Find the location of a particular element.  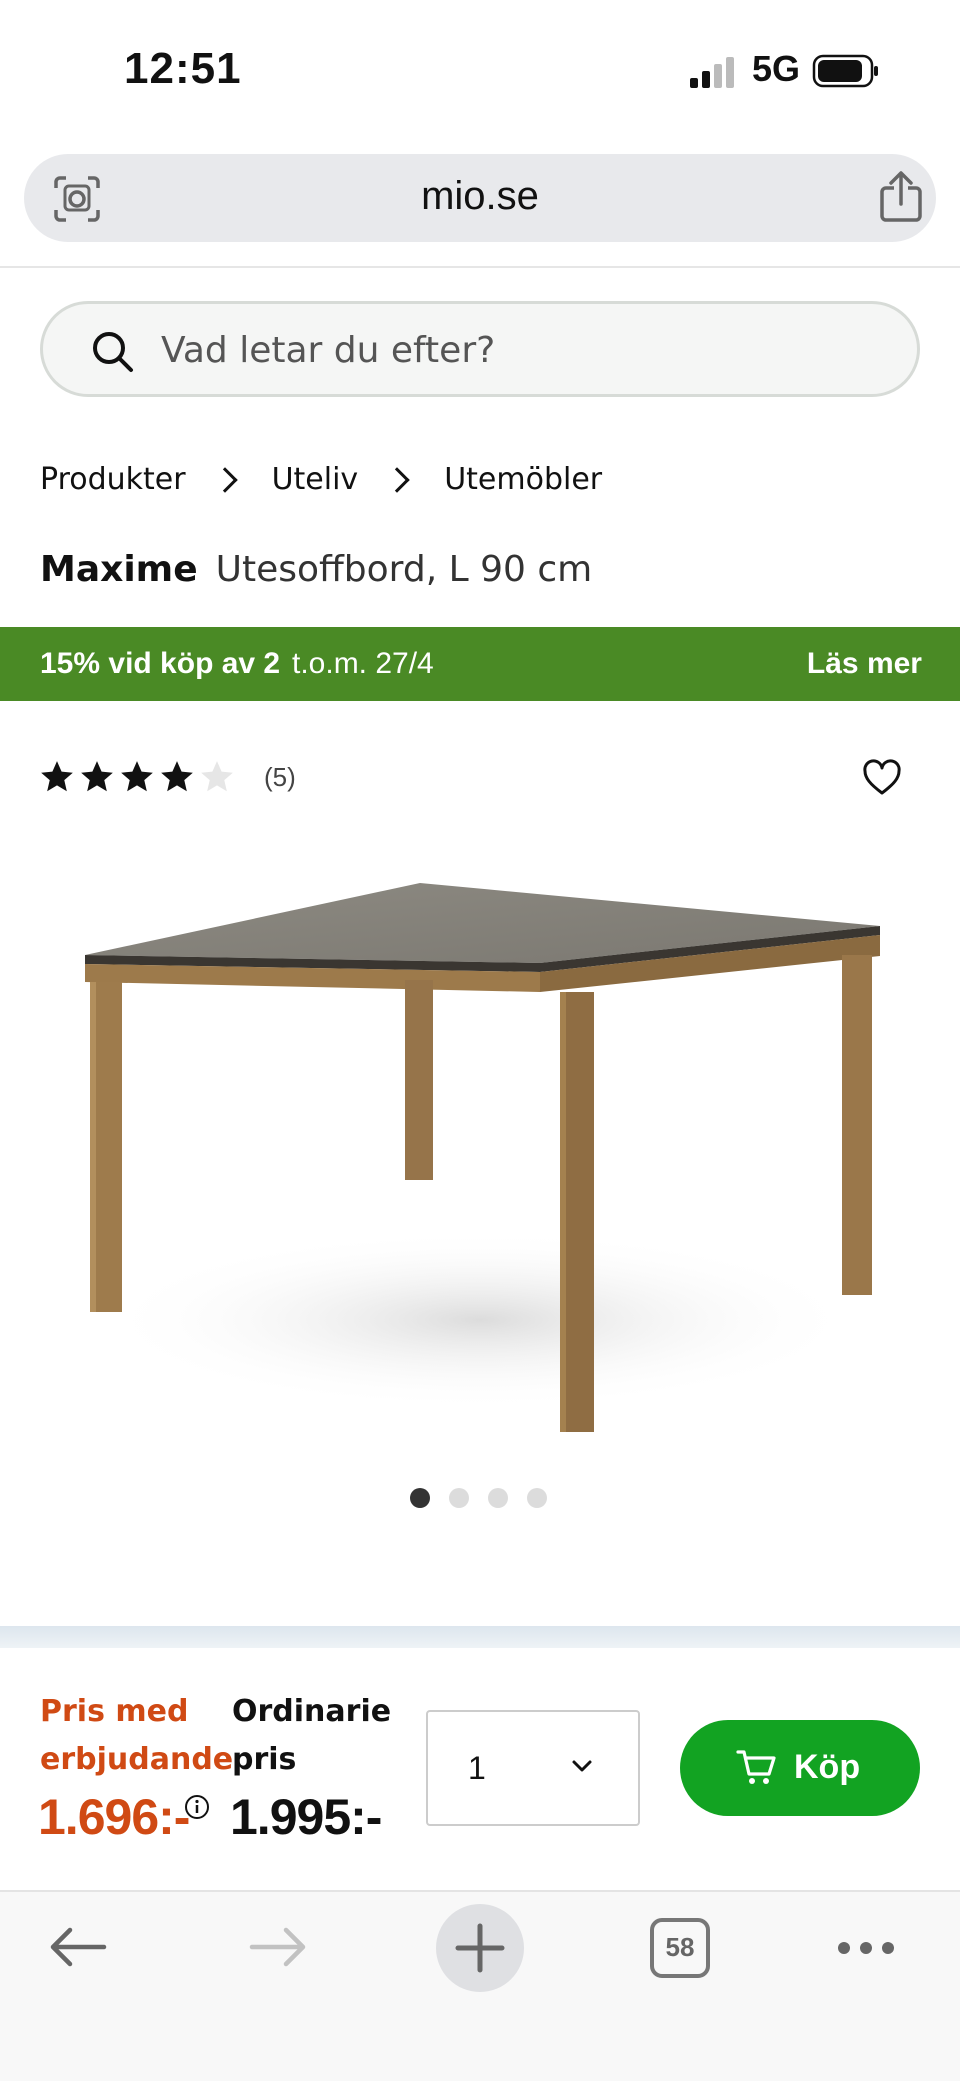

product-title: Maxime Utesoffbord, L 90 cm is located at coordinates (316, 569).